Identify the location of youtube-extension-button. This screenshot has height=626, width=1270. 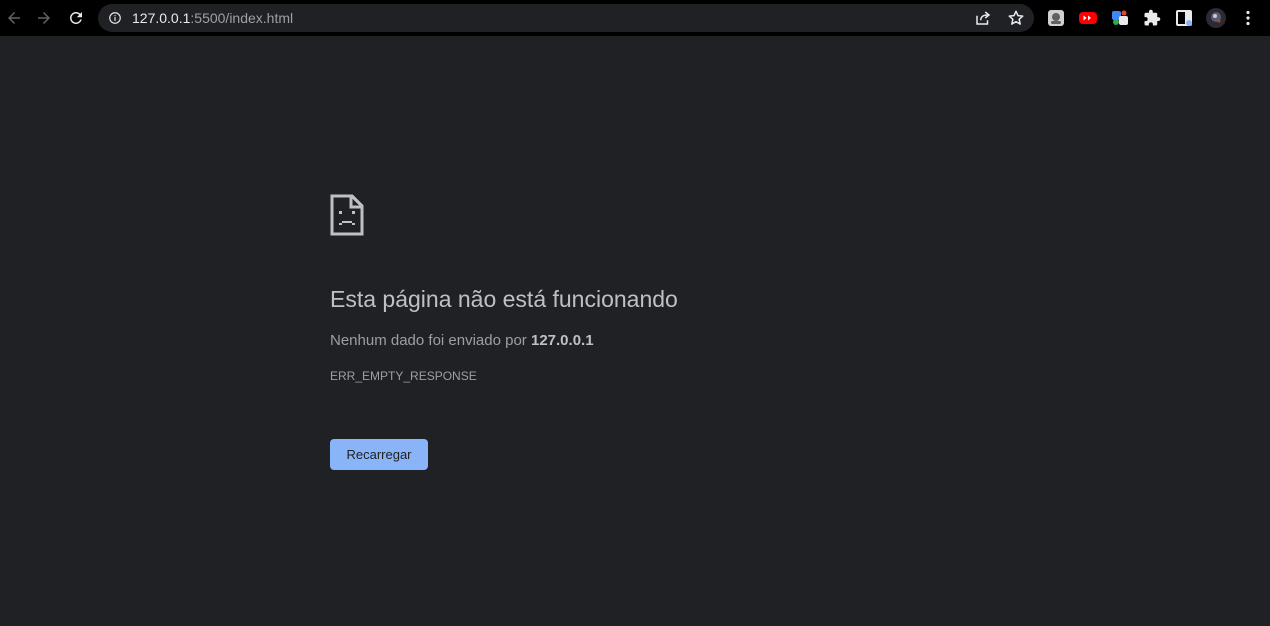
(1088, 18).